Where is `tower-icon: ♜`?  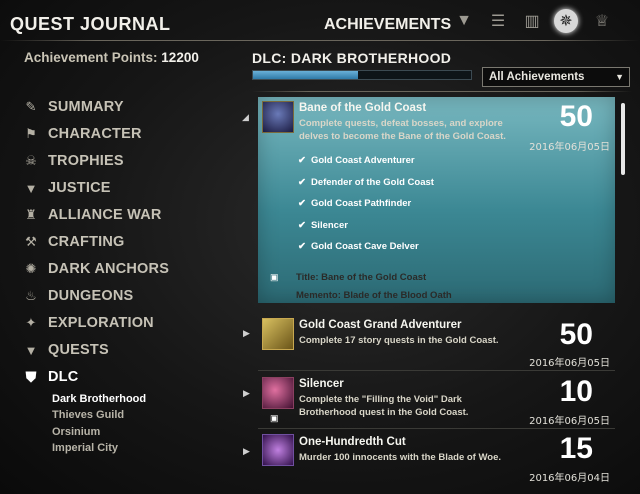
tower-icon: ♜ is located at coordinates (31, 214).